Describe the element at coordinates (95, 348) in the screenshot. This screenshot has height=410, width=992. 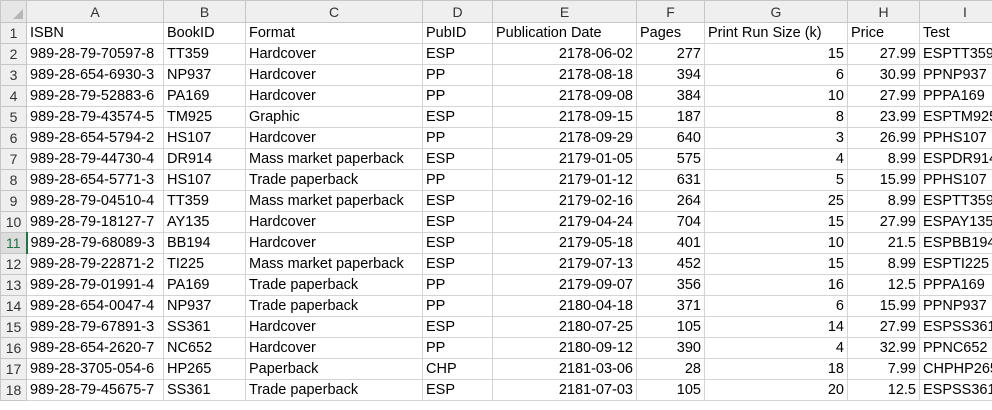
I see `isbn-cell: 989-28-654-2620-7` at that location.